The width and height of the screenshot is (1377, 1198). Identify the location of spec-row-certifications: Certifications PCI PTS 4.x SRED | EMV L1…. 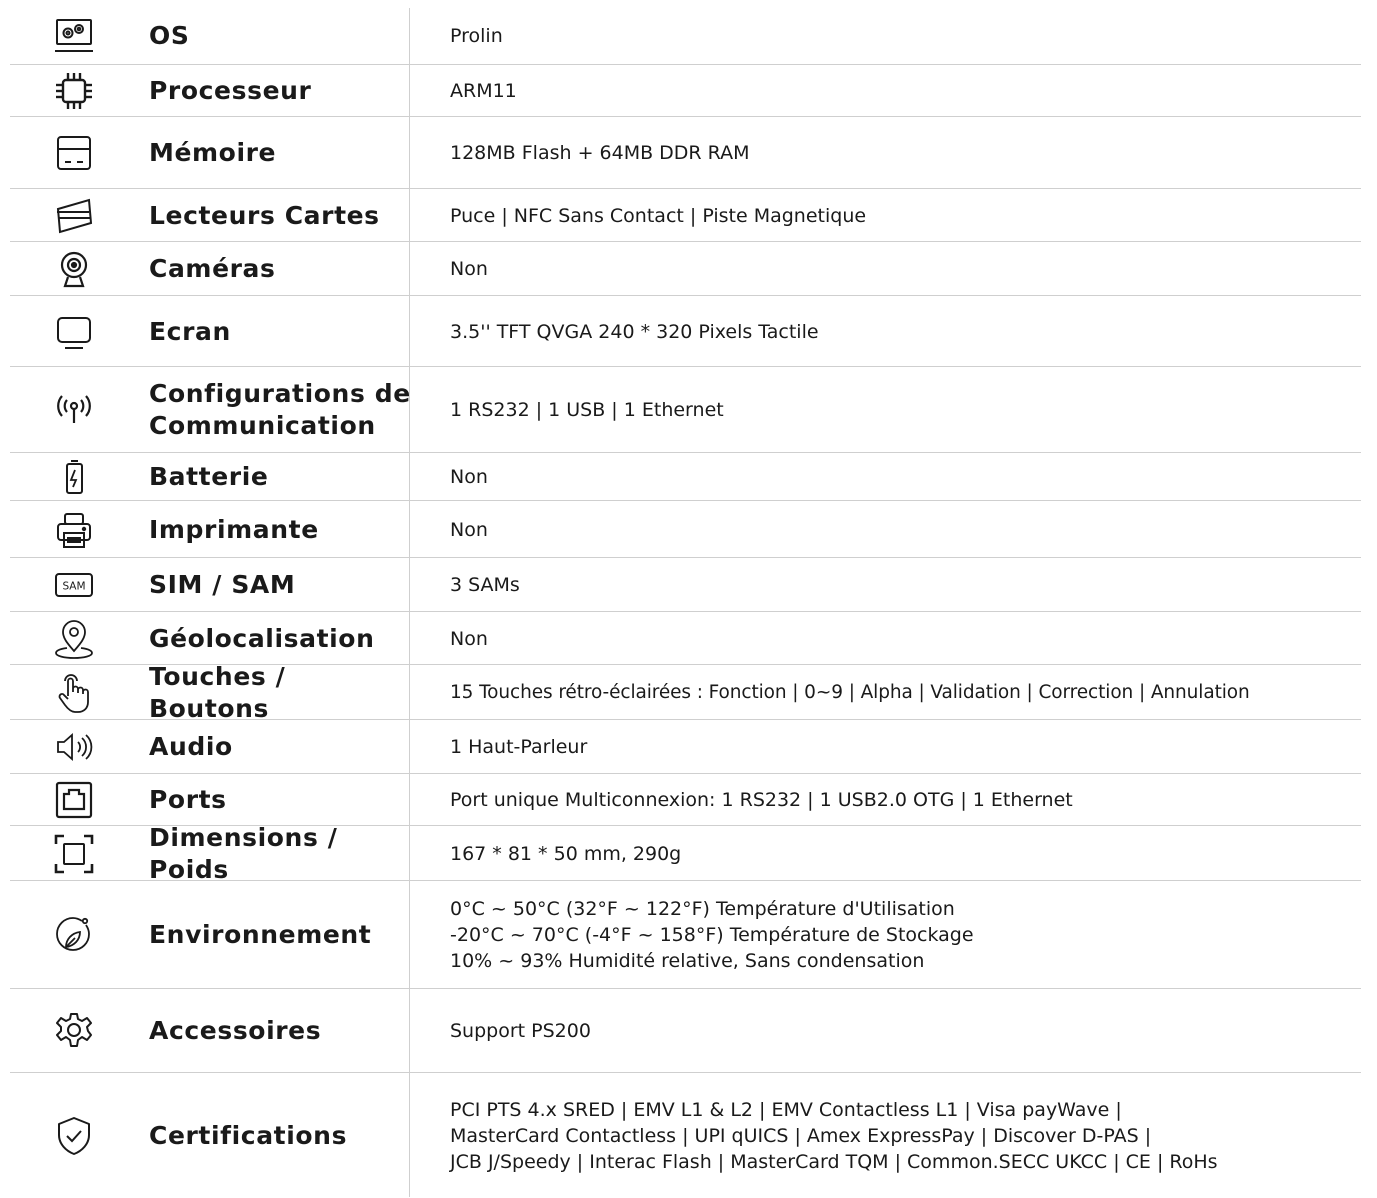
(685, 1135).